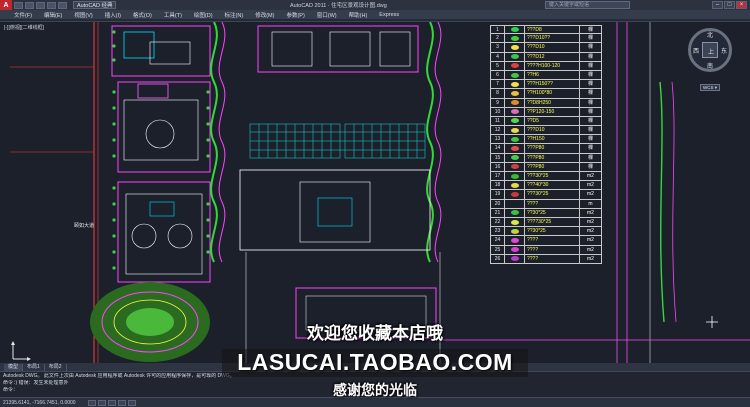  I want to click on viewcube-face: 上, so click(710, 50).